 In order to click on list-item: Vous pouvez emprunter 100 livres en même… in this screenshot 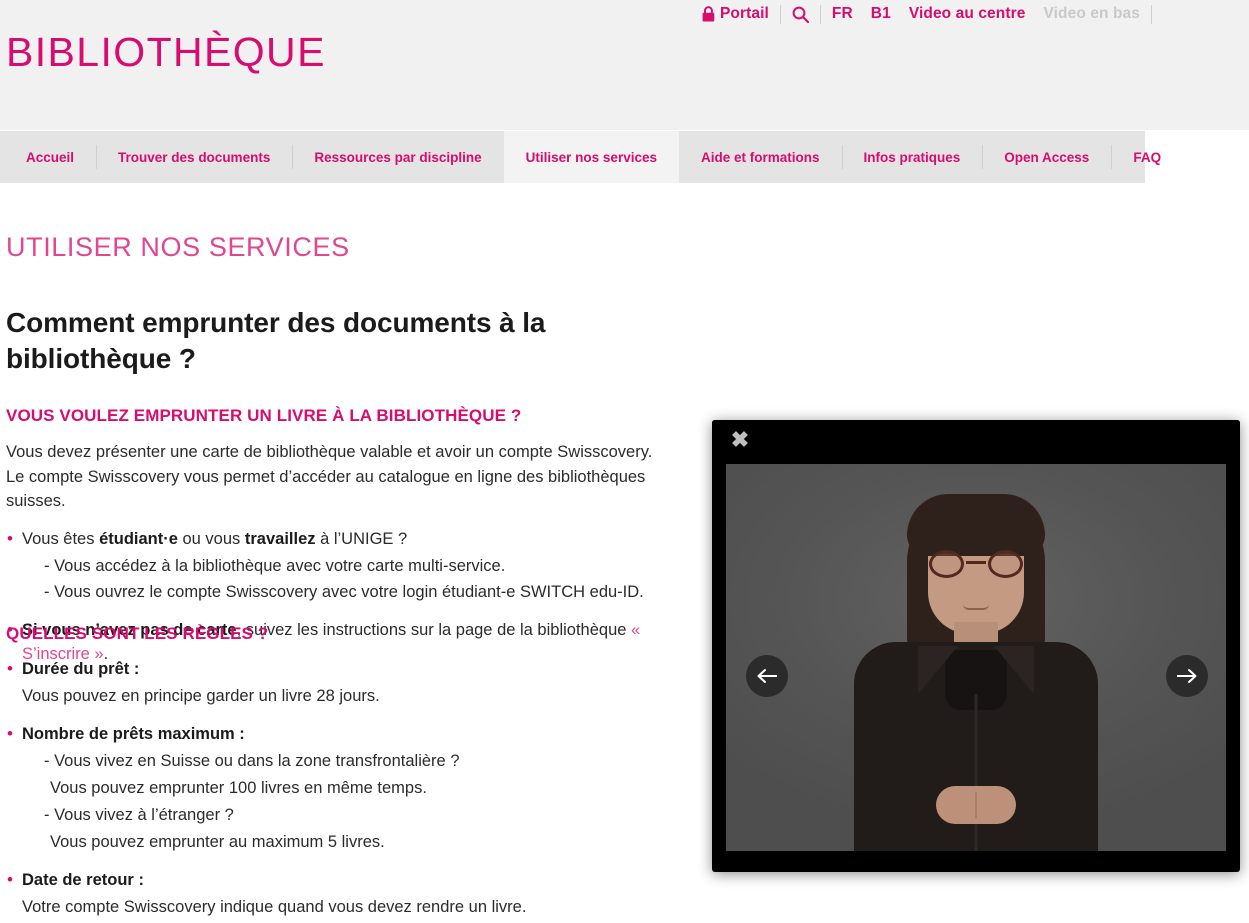, I will do `click(238, 788)`.